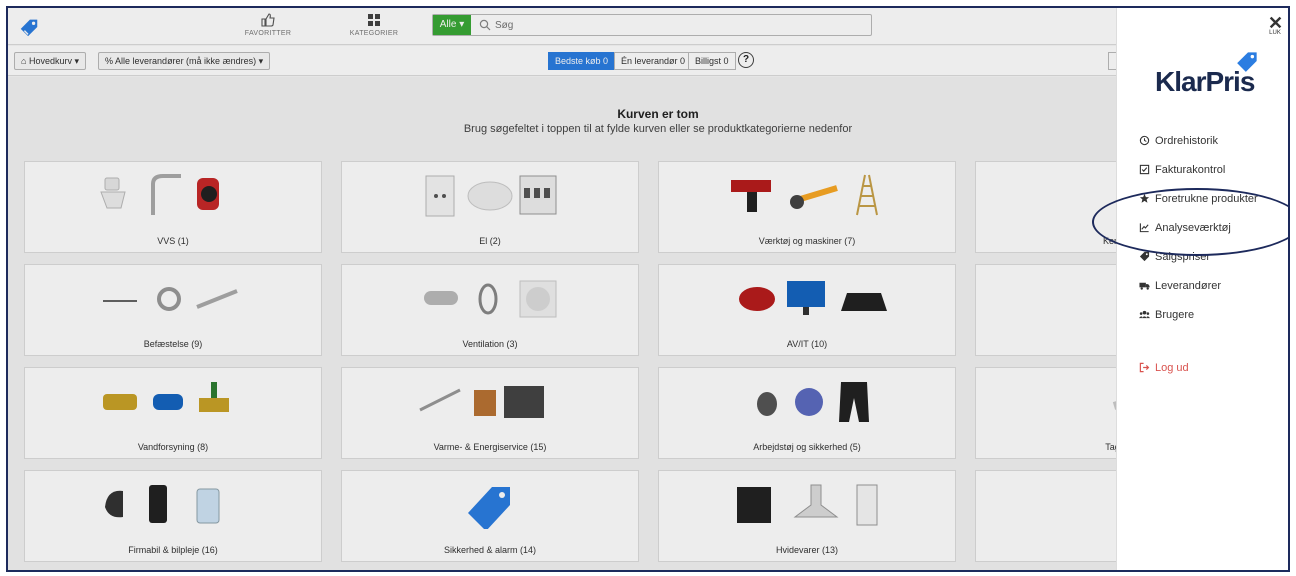 Image resolution: width=1296 pixels, height=576 pixels. Describe the element at coordinates (1144, 256) in the screenshot. I see `tag-icon` at that location.